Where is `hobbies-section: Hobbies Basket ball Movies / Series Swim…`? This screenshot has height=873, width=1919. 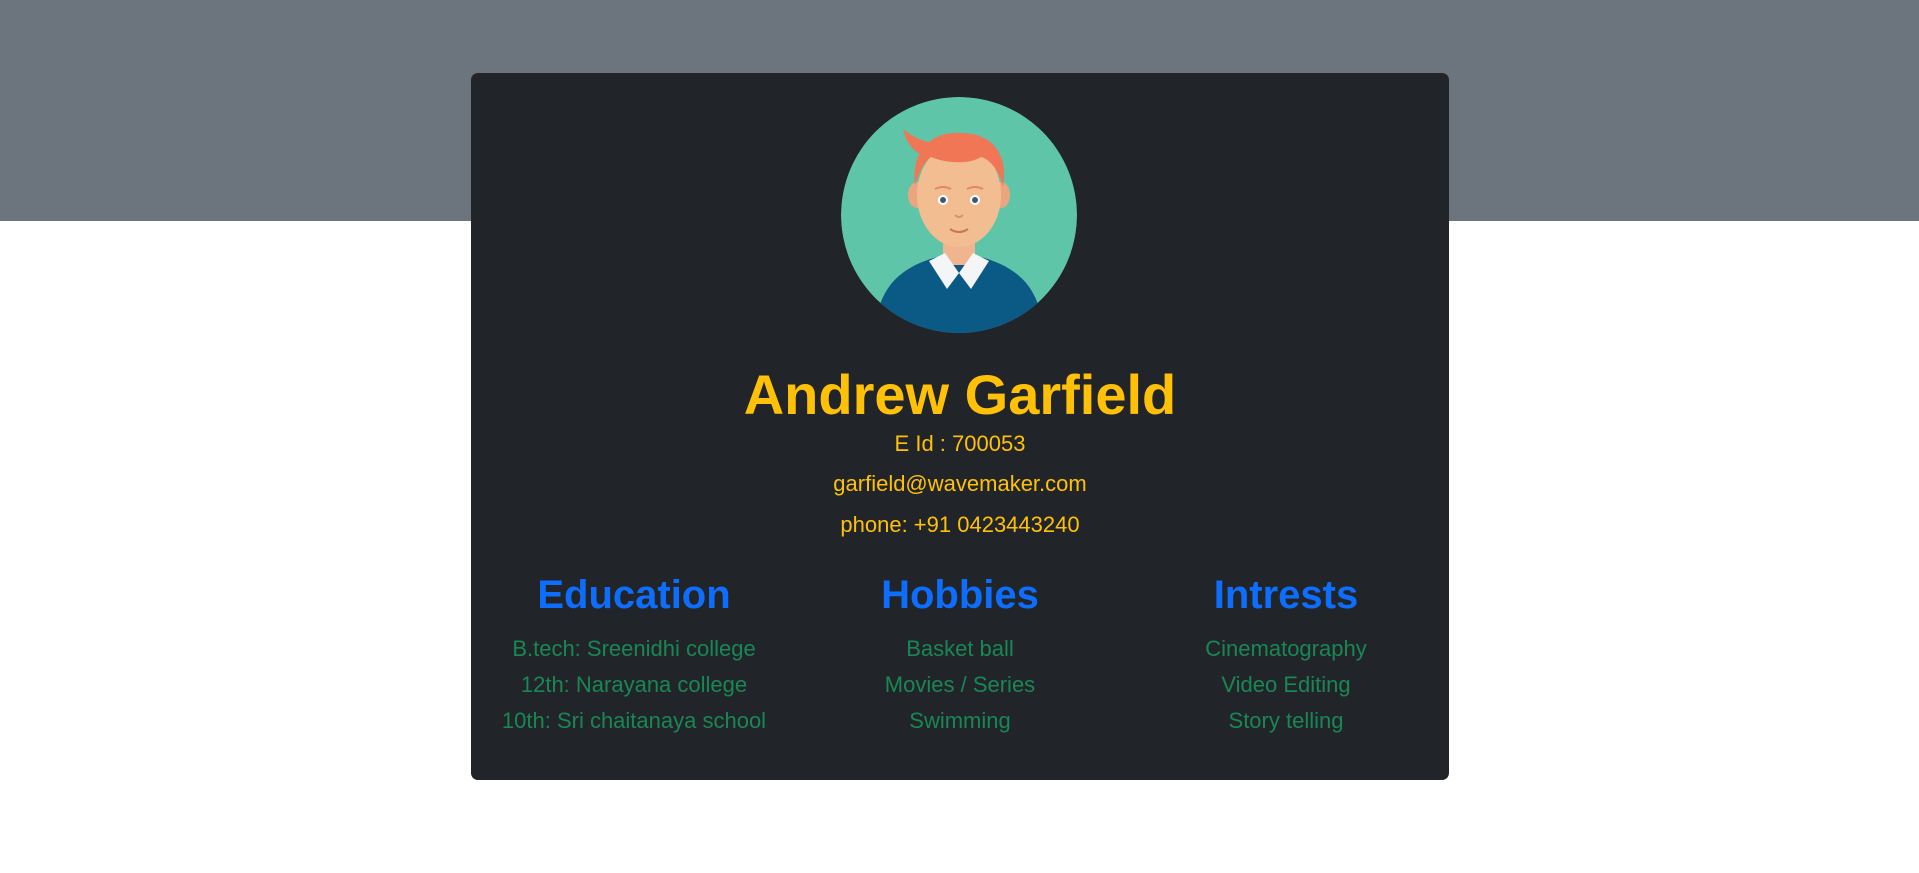 hobbies-section: Hobbies Basket ball Movies / Series Swim… is located at coordinates (960, 650).